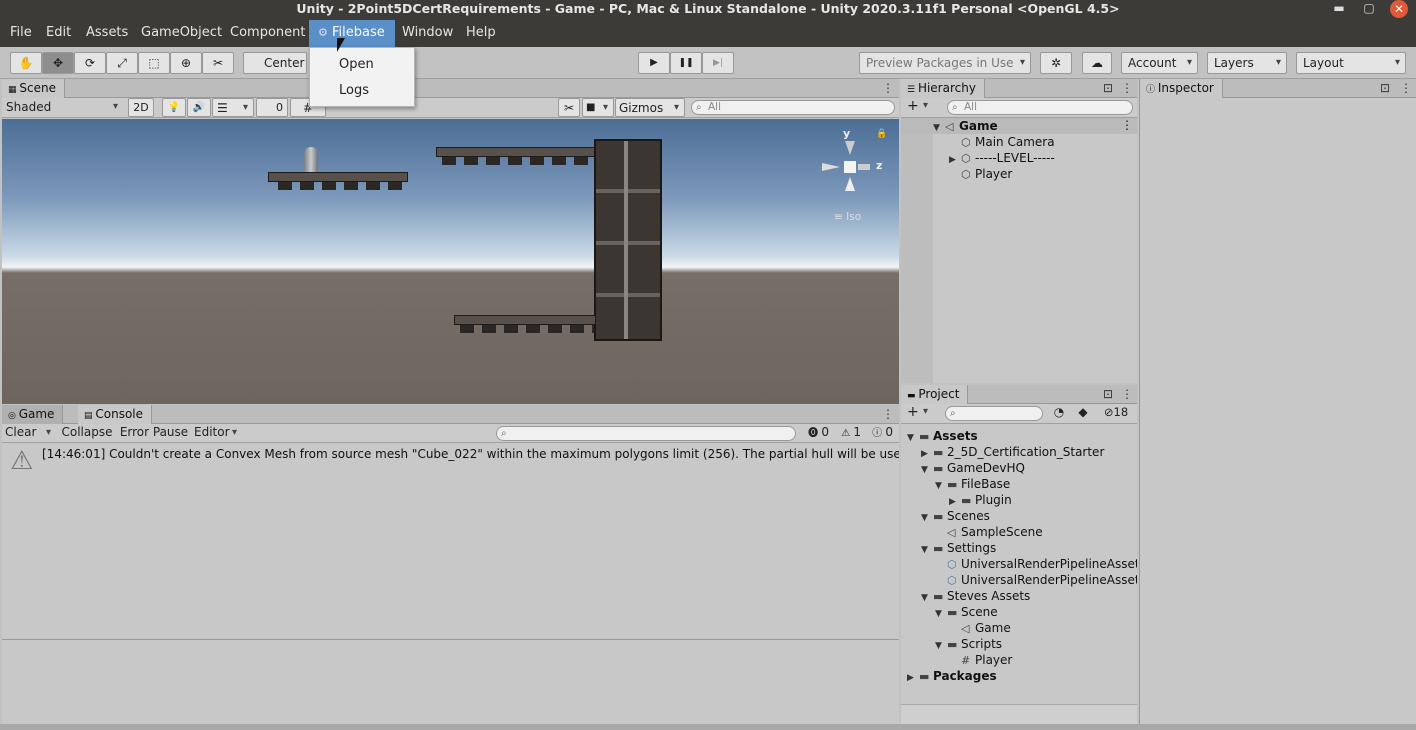 The height and width of the screenshot is (730, 1416). I want to click on pivot-center-toggle: Center, so click(275, 63).